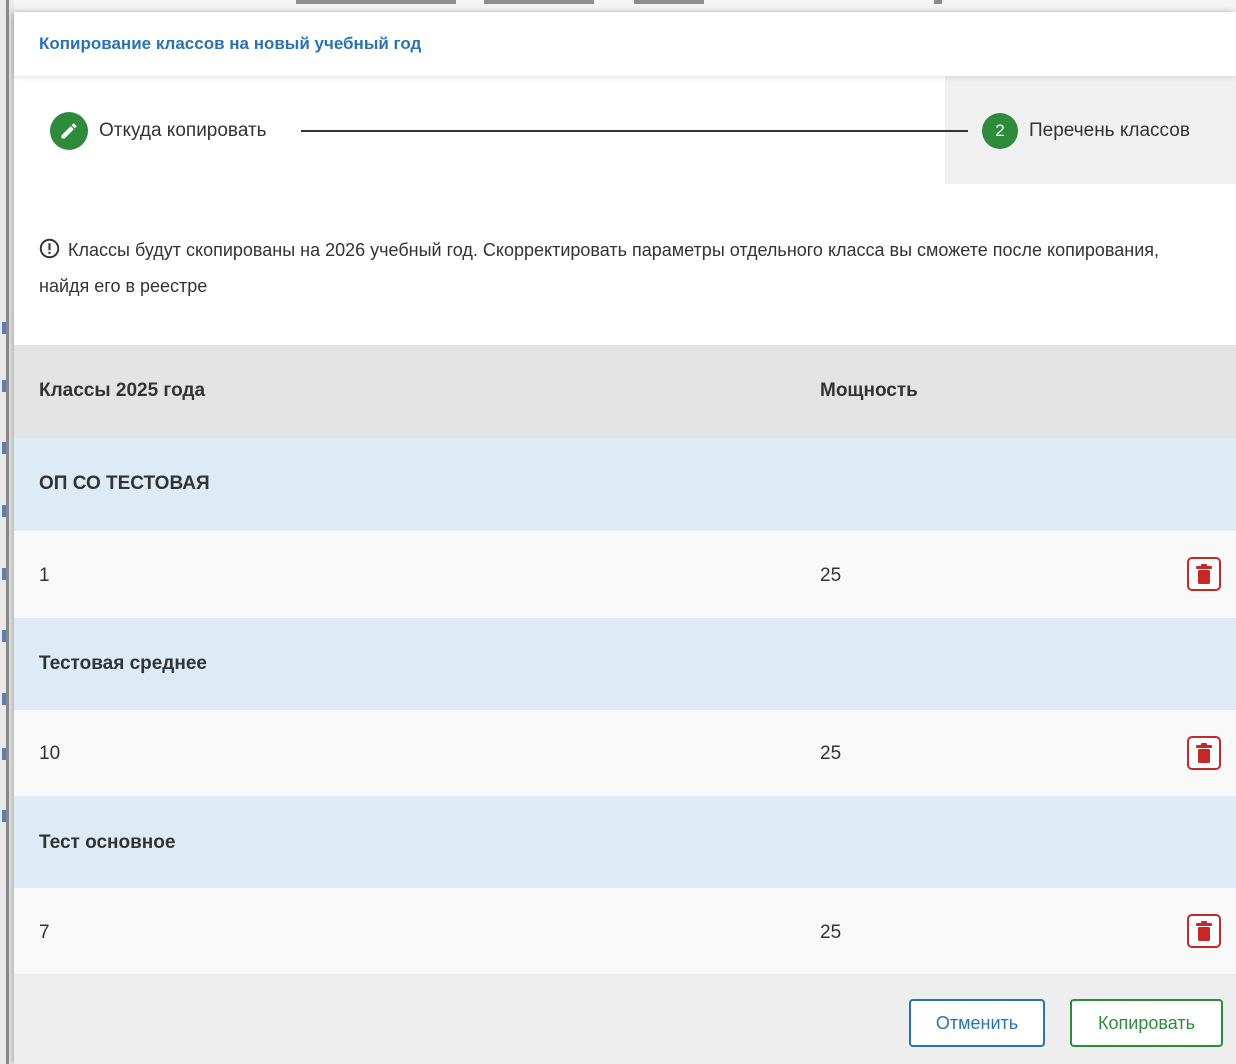 The height and width of the screenshot is (1064, 1236). Describe the element at coordinates (230, 43) in the screenshot. I see `dialog-title: Копирование классов на новый учебный год` at that location.